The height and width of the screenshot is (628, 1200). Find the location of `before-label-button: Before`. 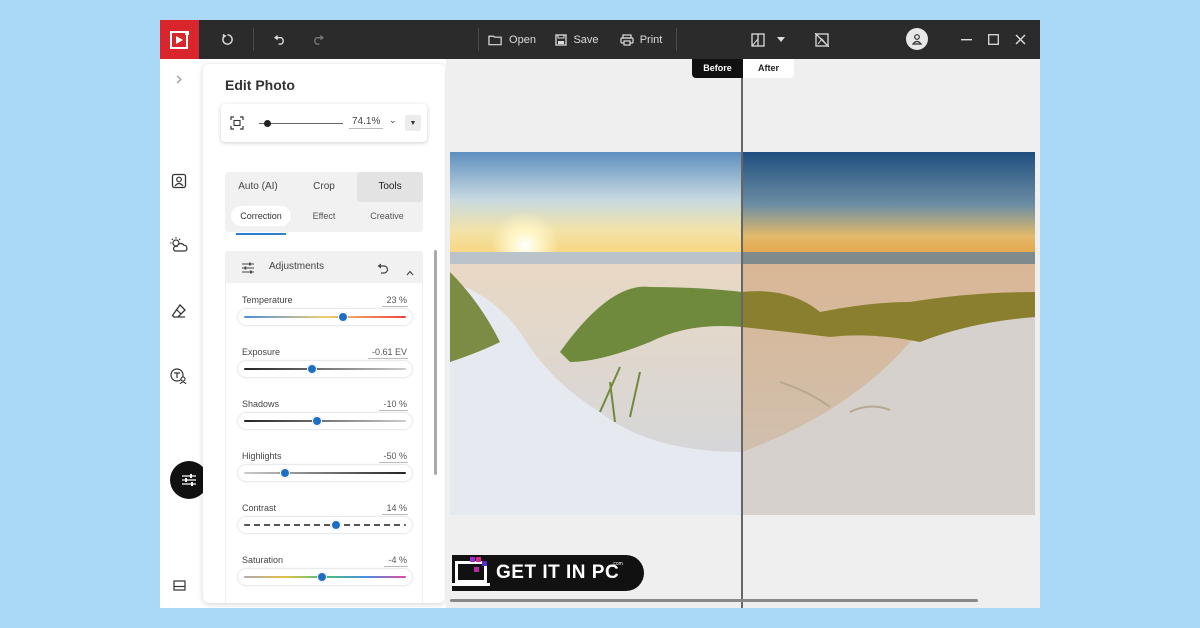

before-label-button: Before is located at coordinates (717, 68).